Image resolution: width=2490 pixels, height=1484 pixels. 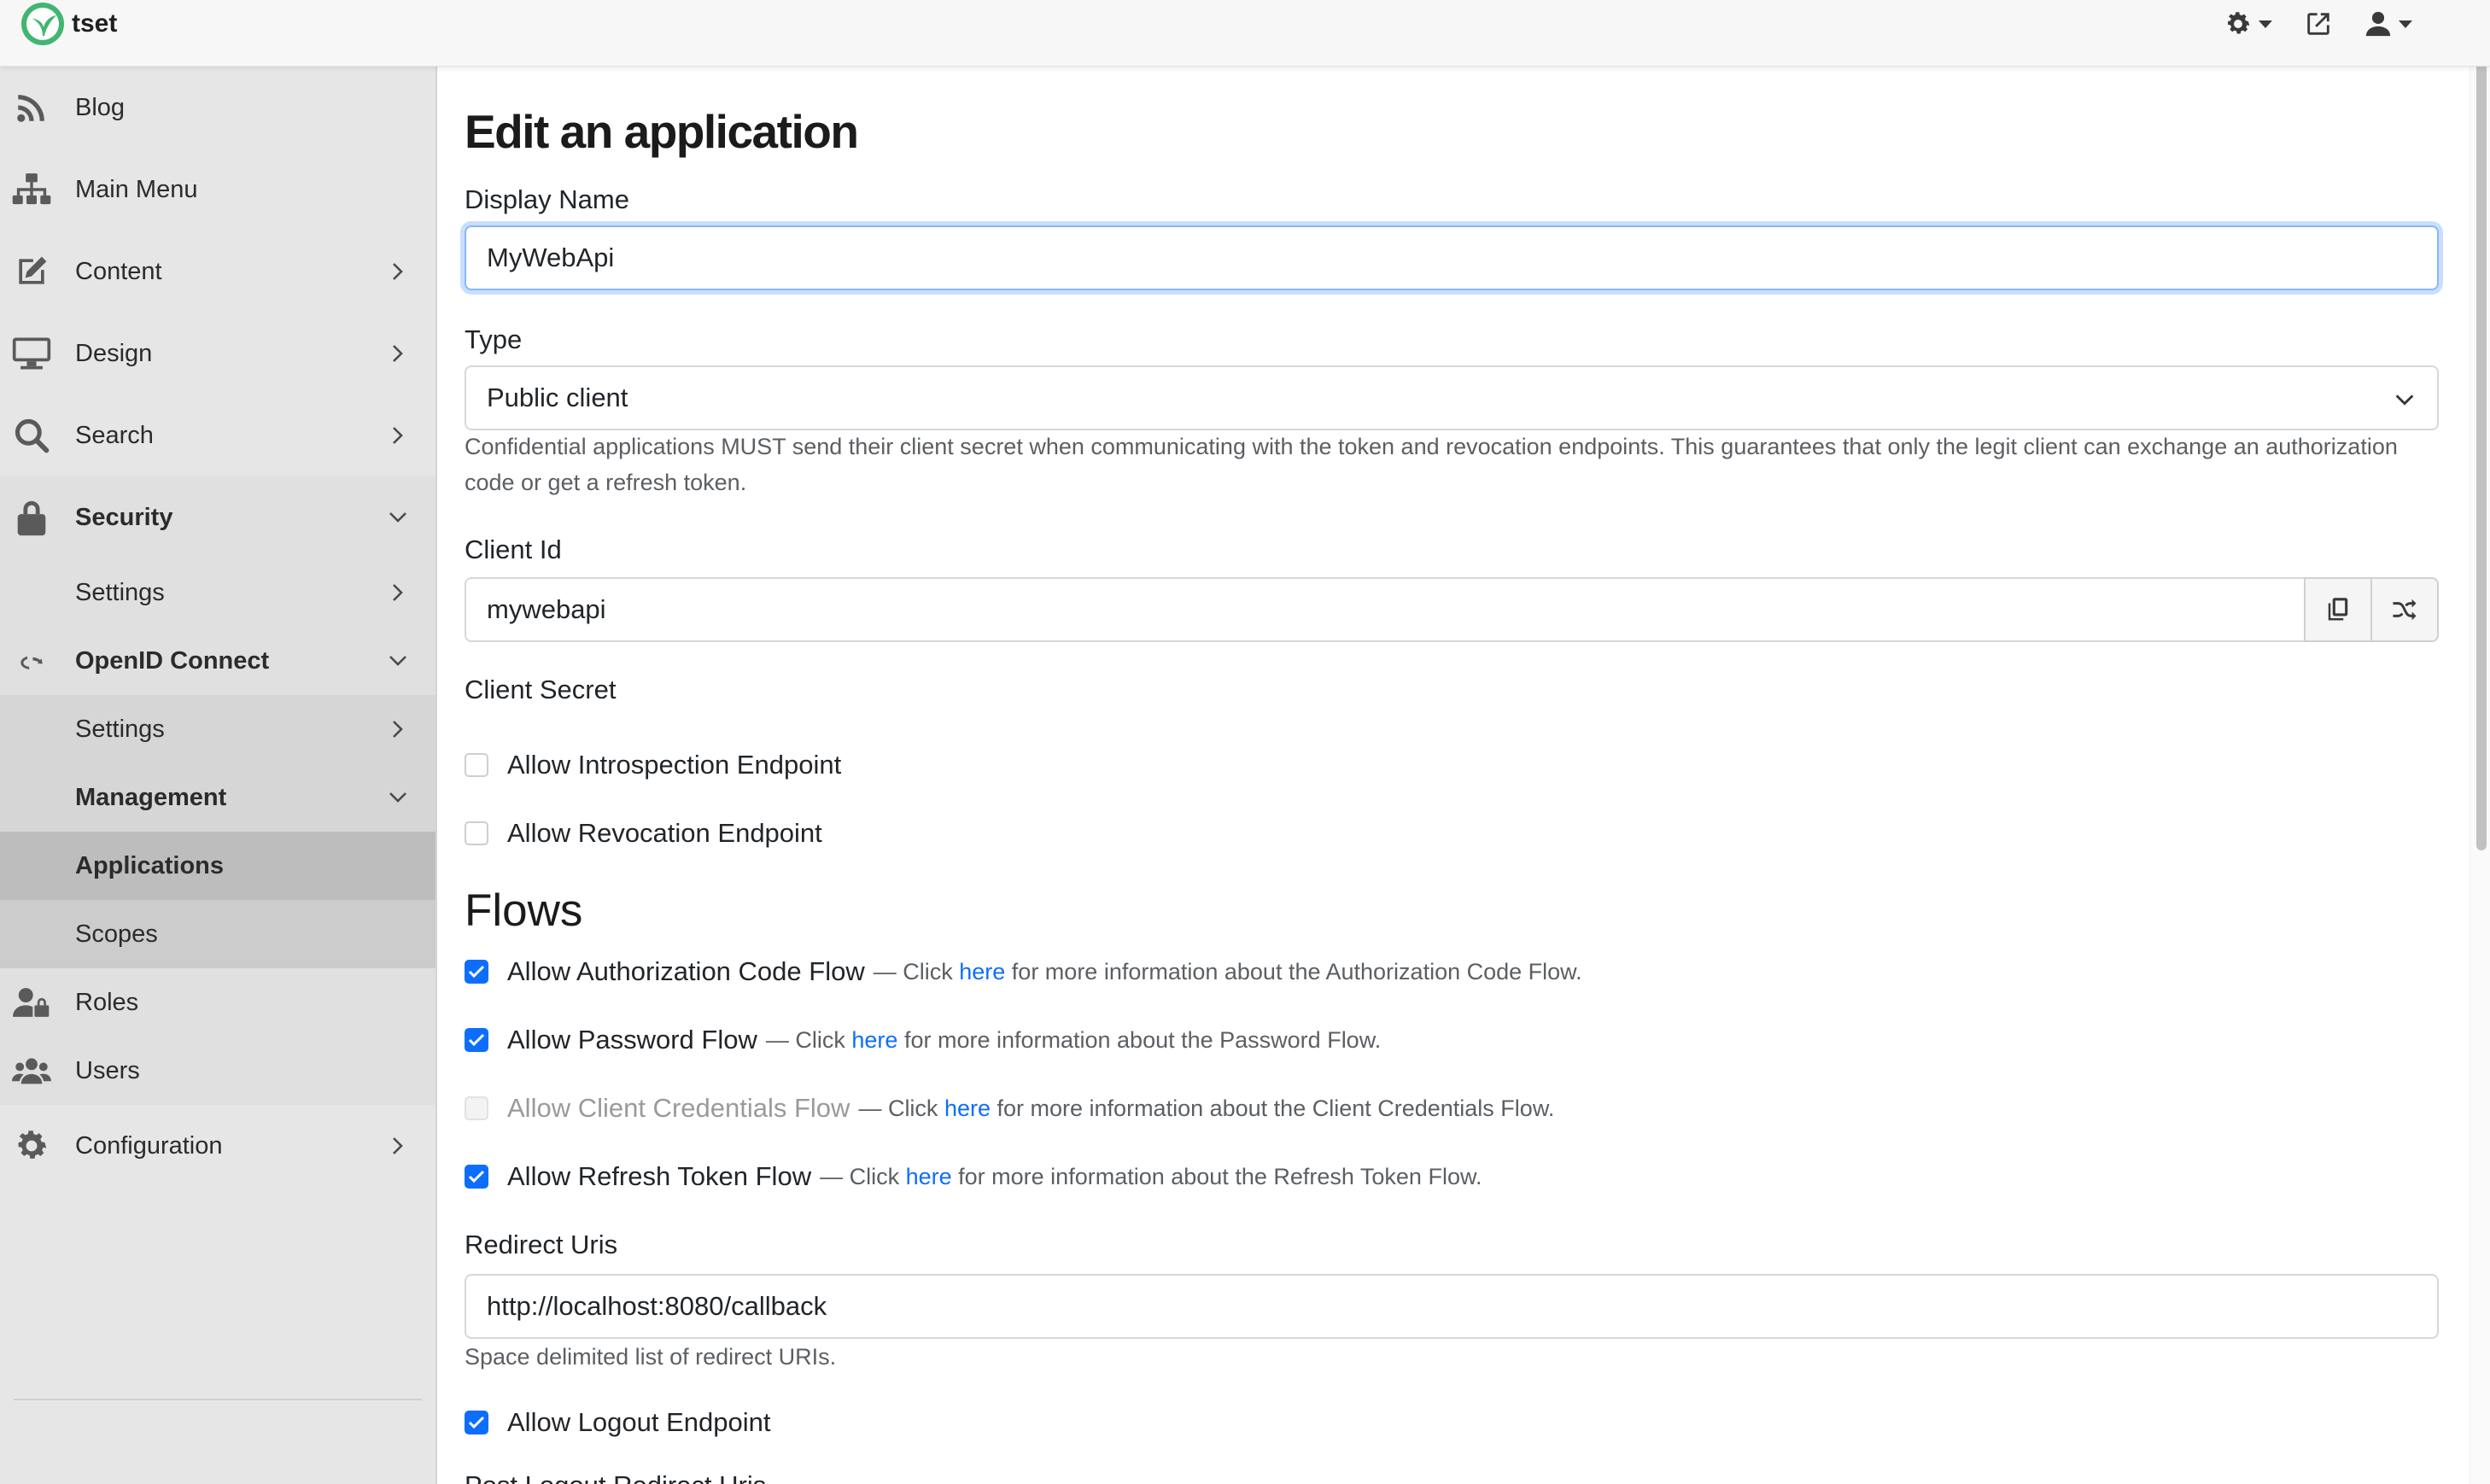 I want to click on theme-toggle-button, so click(x=2248, y=23).